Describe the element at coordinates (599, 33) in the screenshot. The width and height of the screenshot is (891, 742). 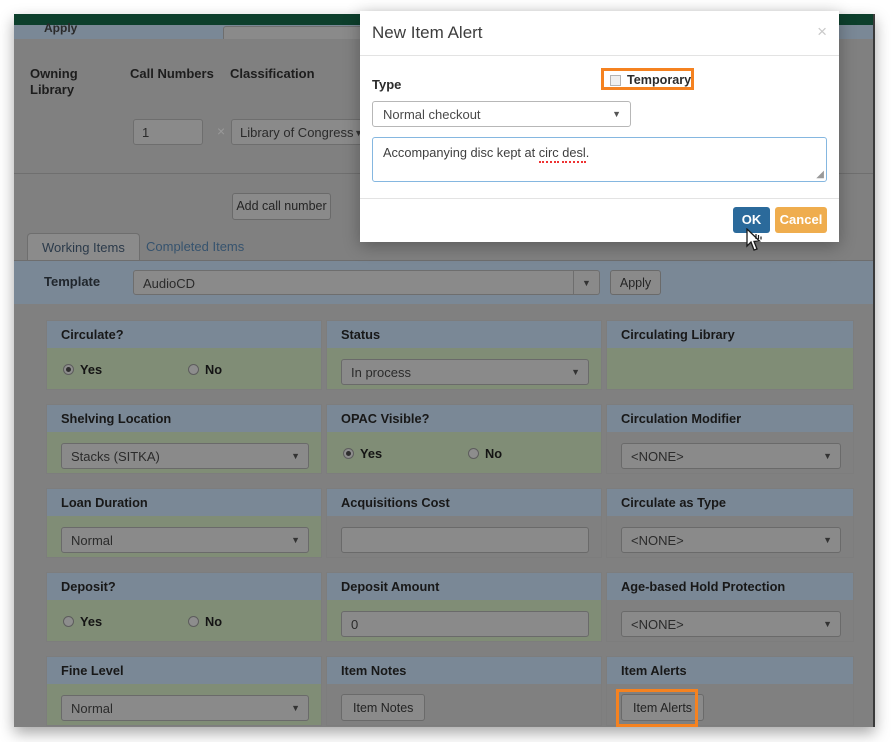
I see `dialog-header: New Item Alert ×` at that location.